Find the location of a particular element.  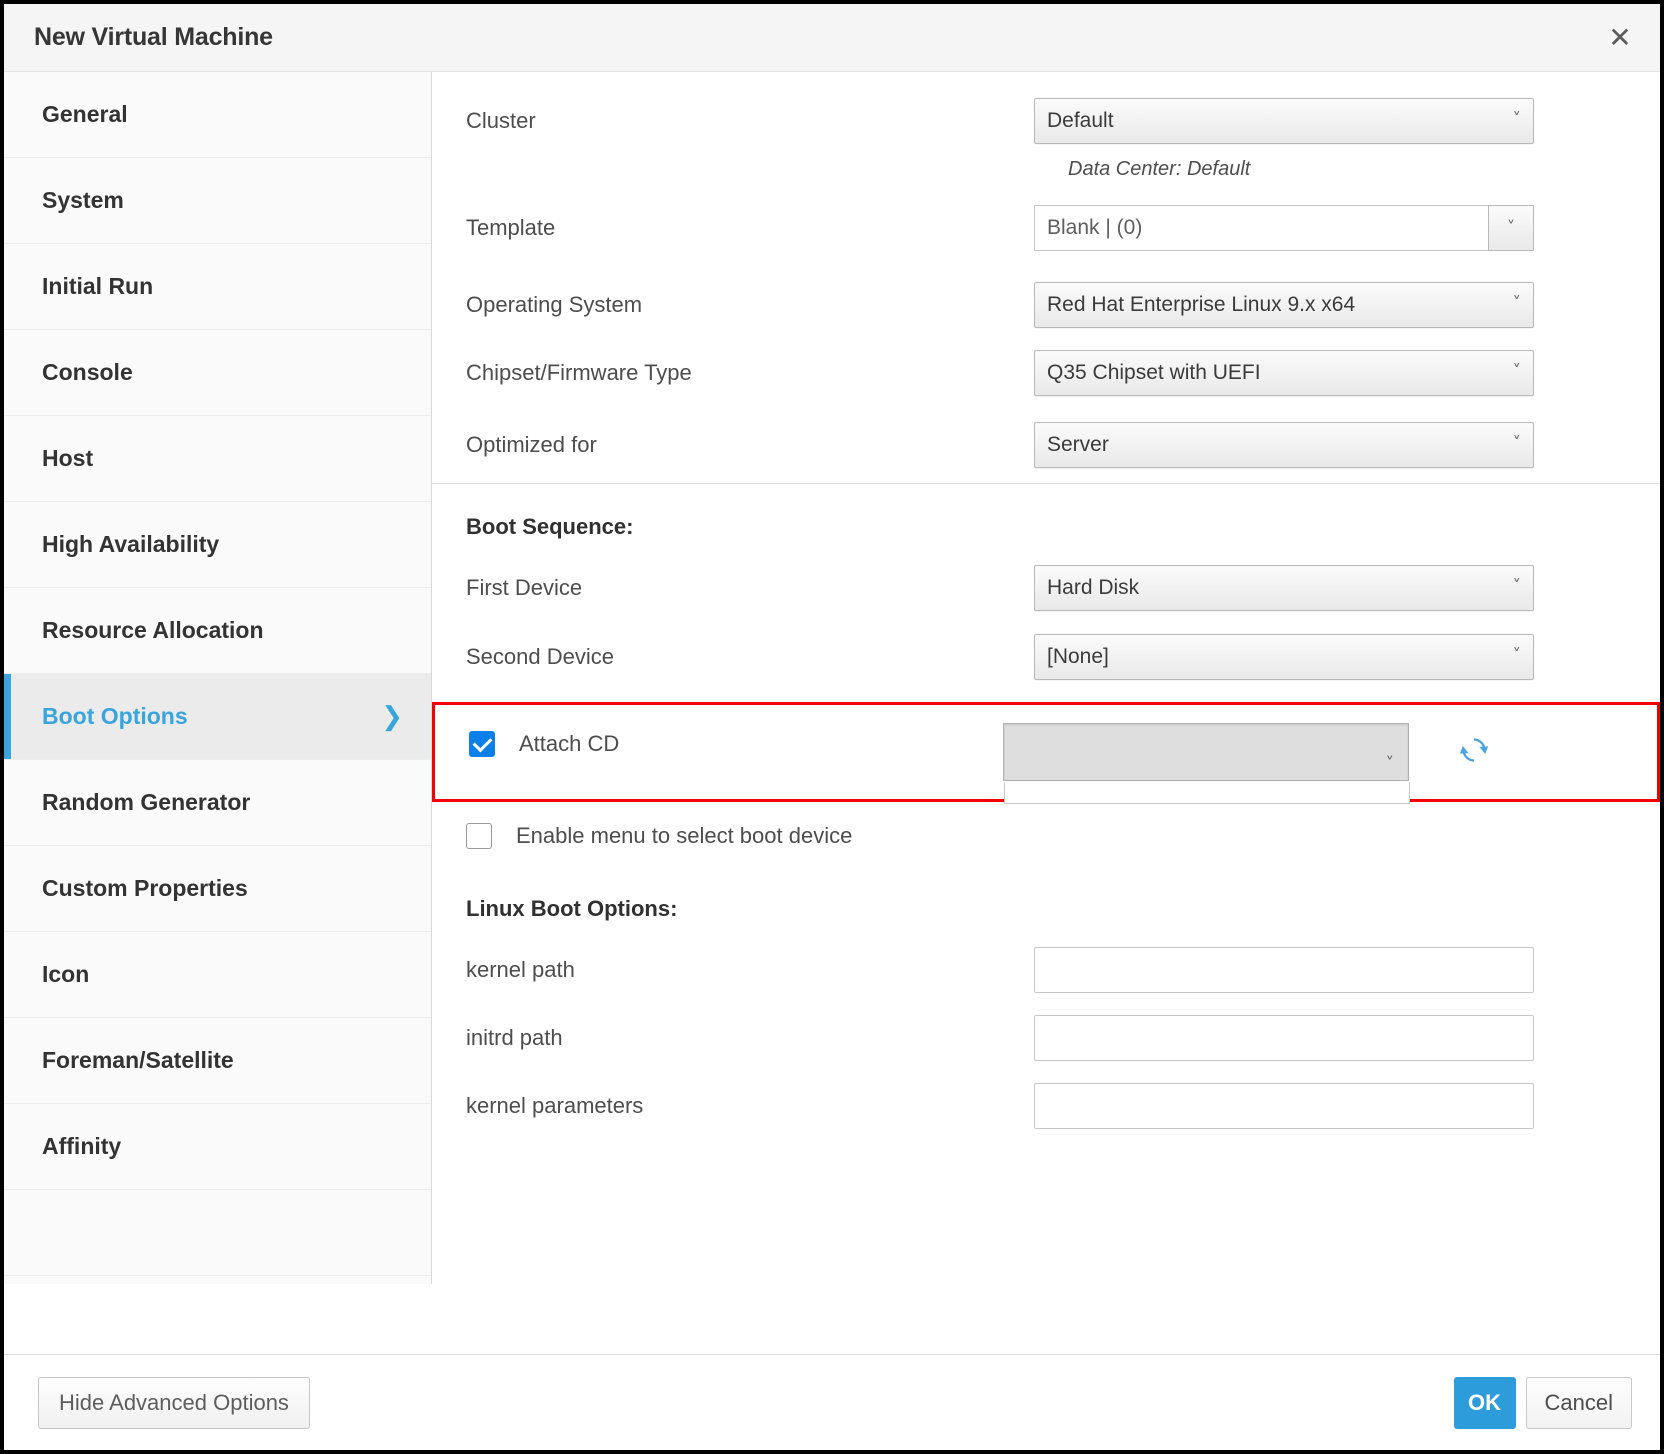

initrd-path-row: initrd path is located at coordinates (1045, 1038).